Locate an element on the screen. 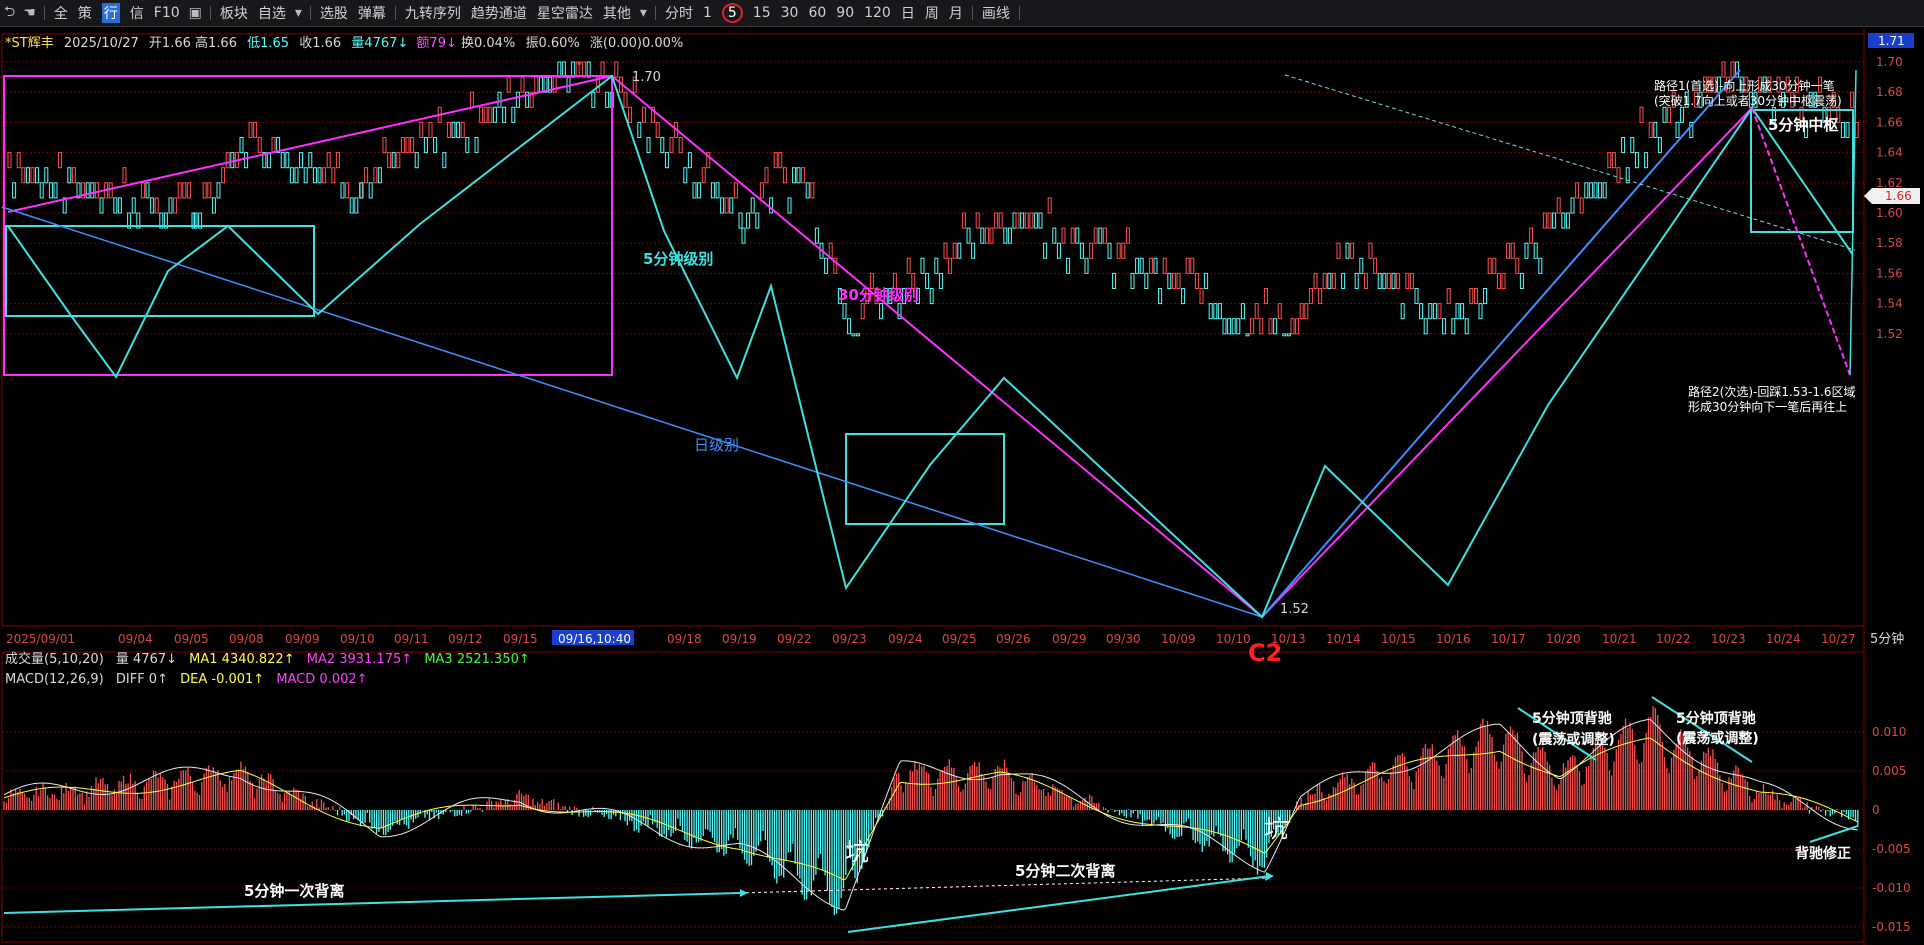 The height and width of the screenshot is (945, 1924). volume-ma3: MA3 2521.350↑ is located at coordinates (476, 659).